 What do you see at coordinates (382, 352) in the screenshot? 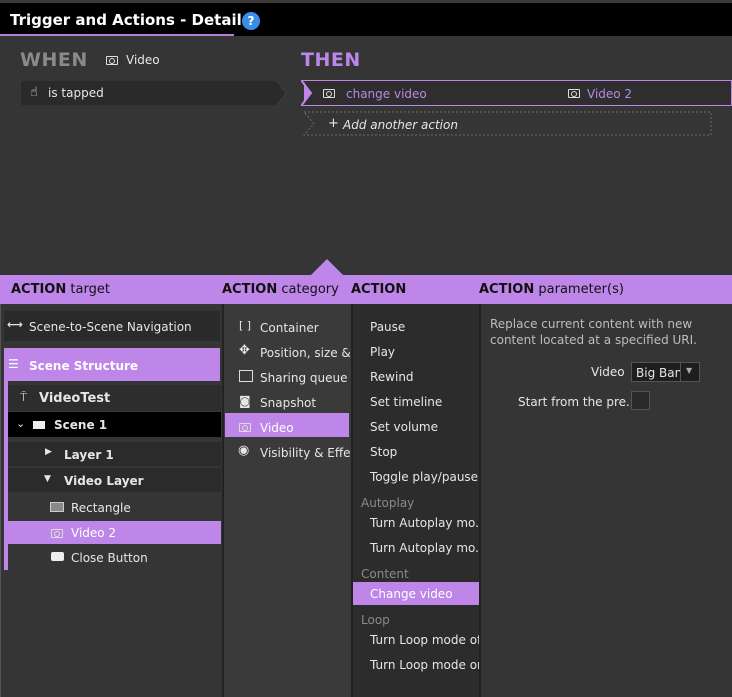
I see `action-play: Play` at bounding box center [382, 352].